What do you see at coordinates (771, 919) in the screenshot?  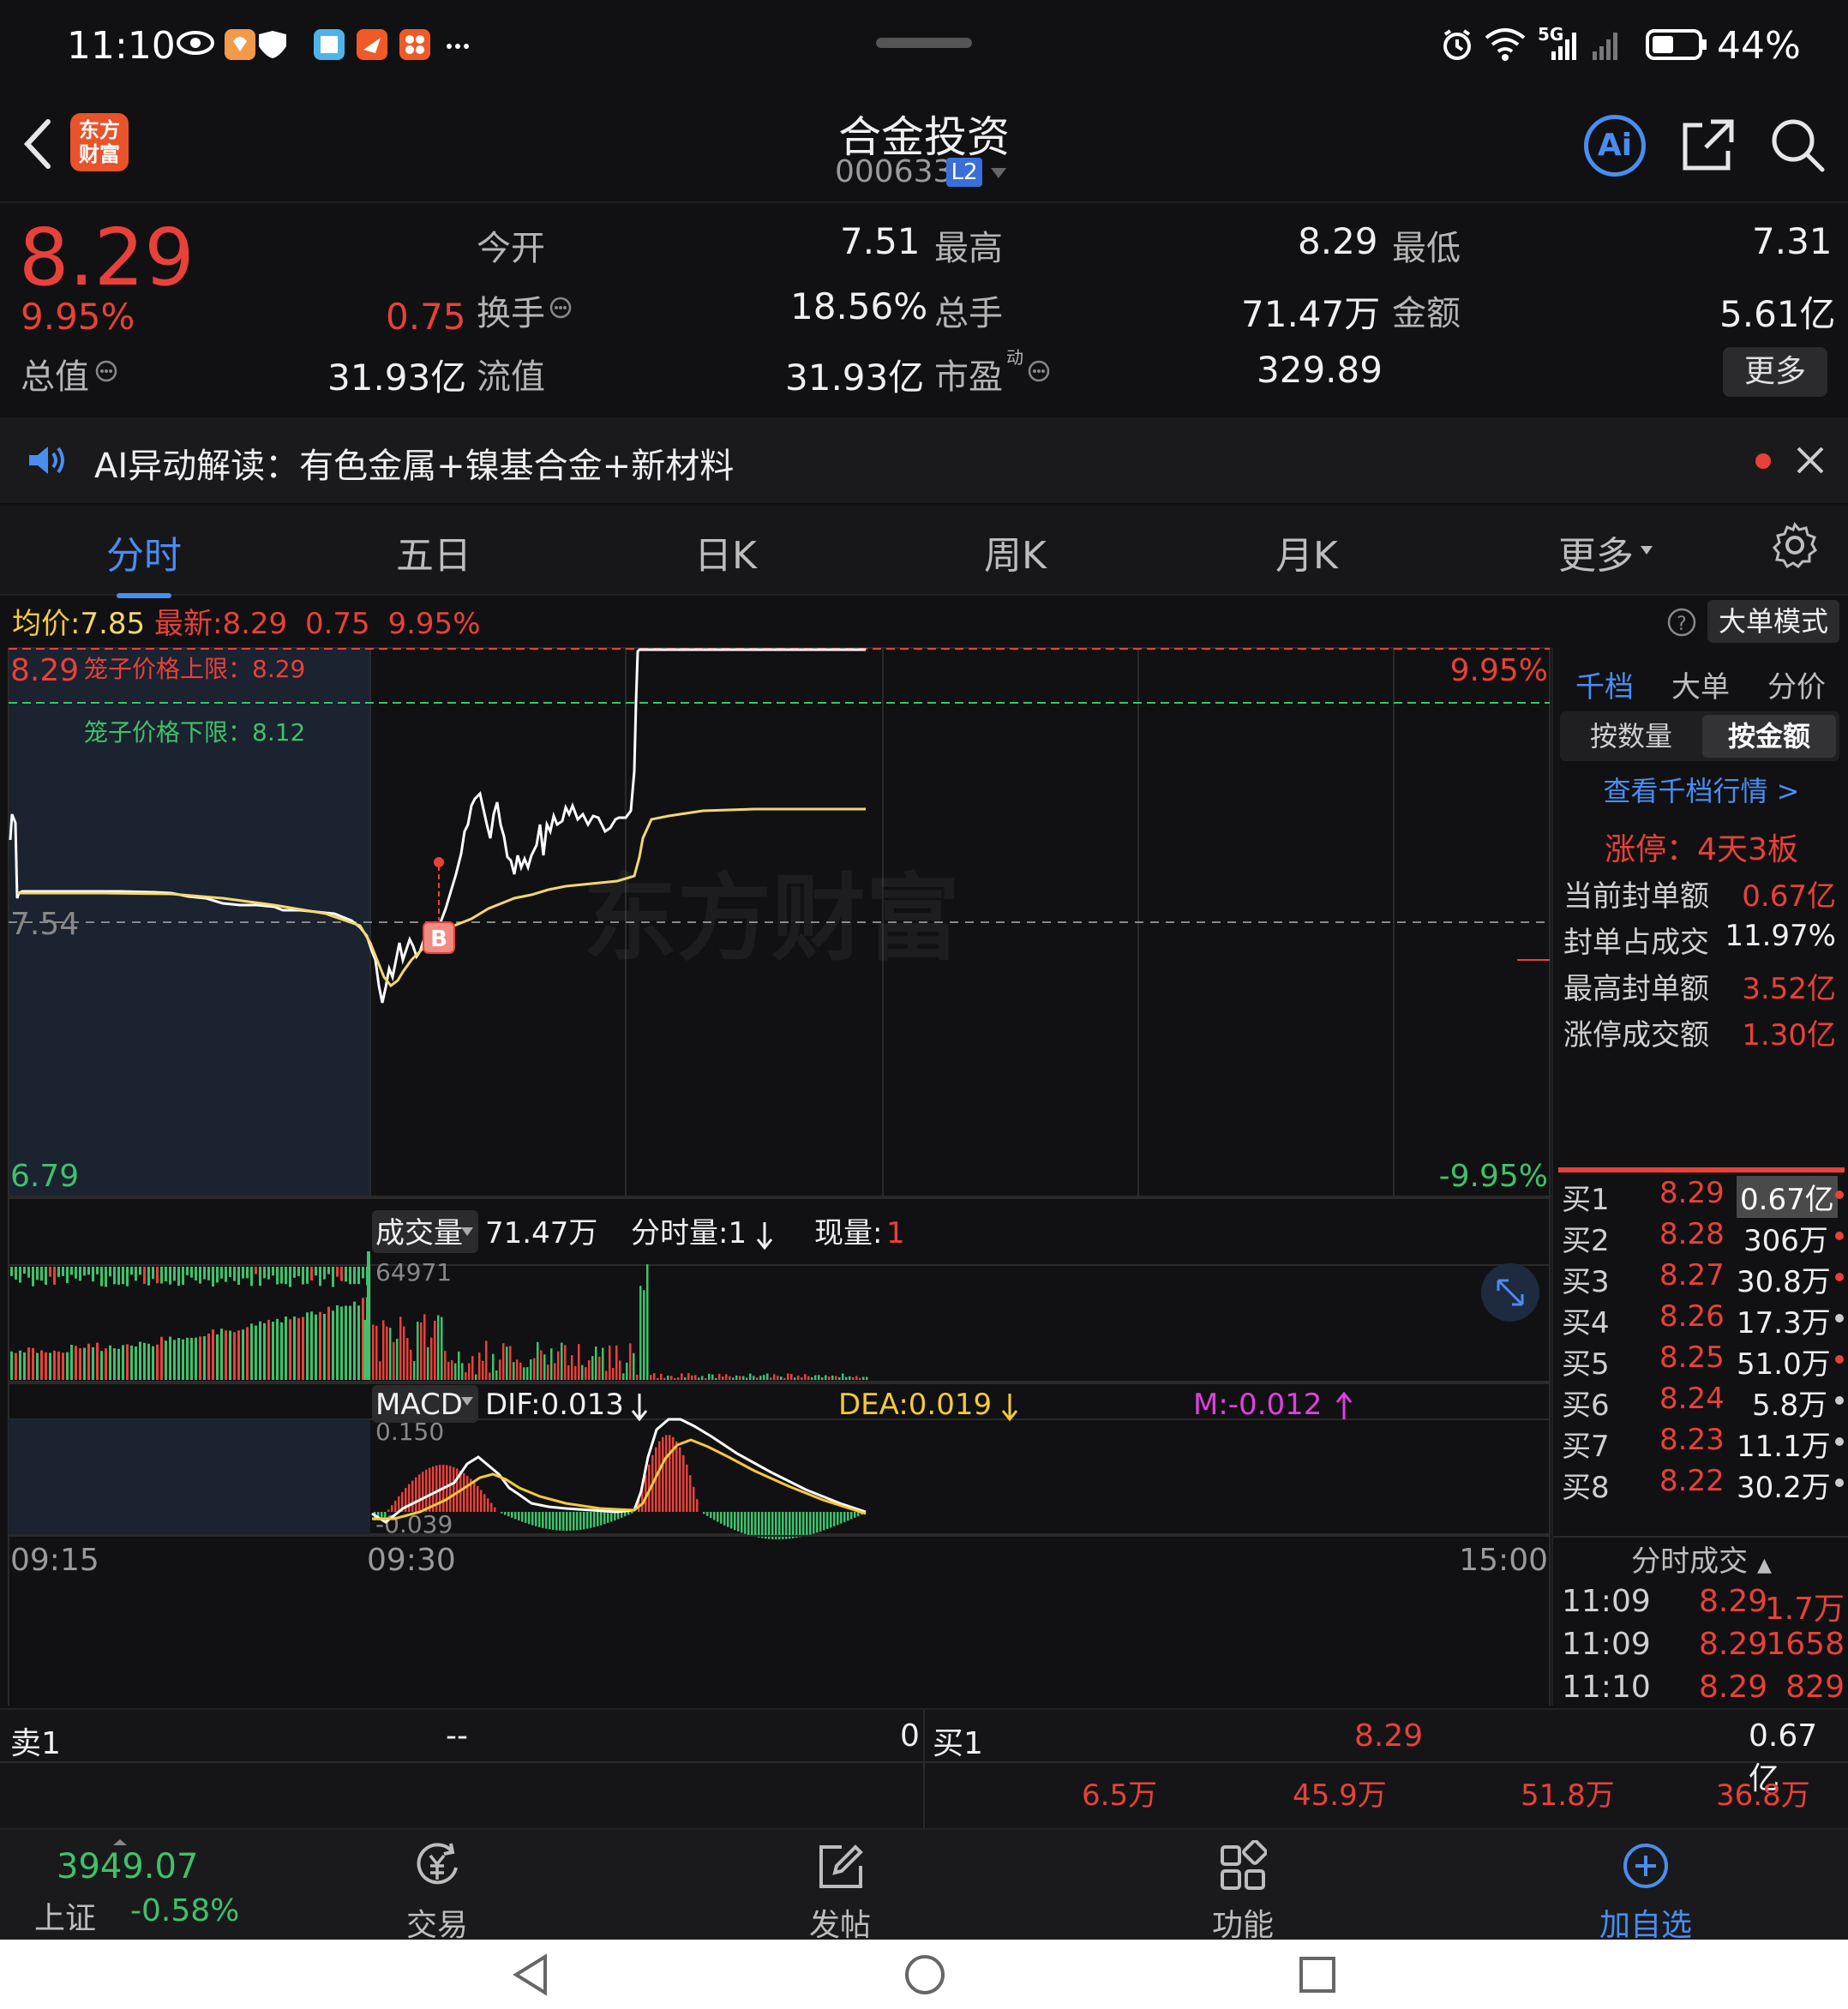 I see `watermark: 东方财富` at bounding box center [771, 919].